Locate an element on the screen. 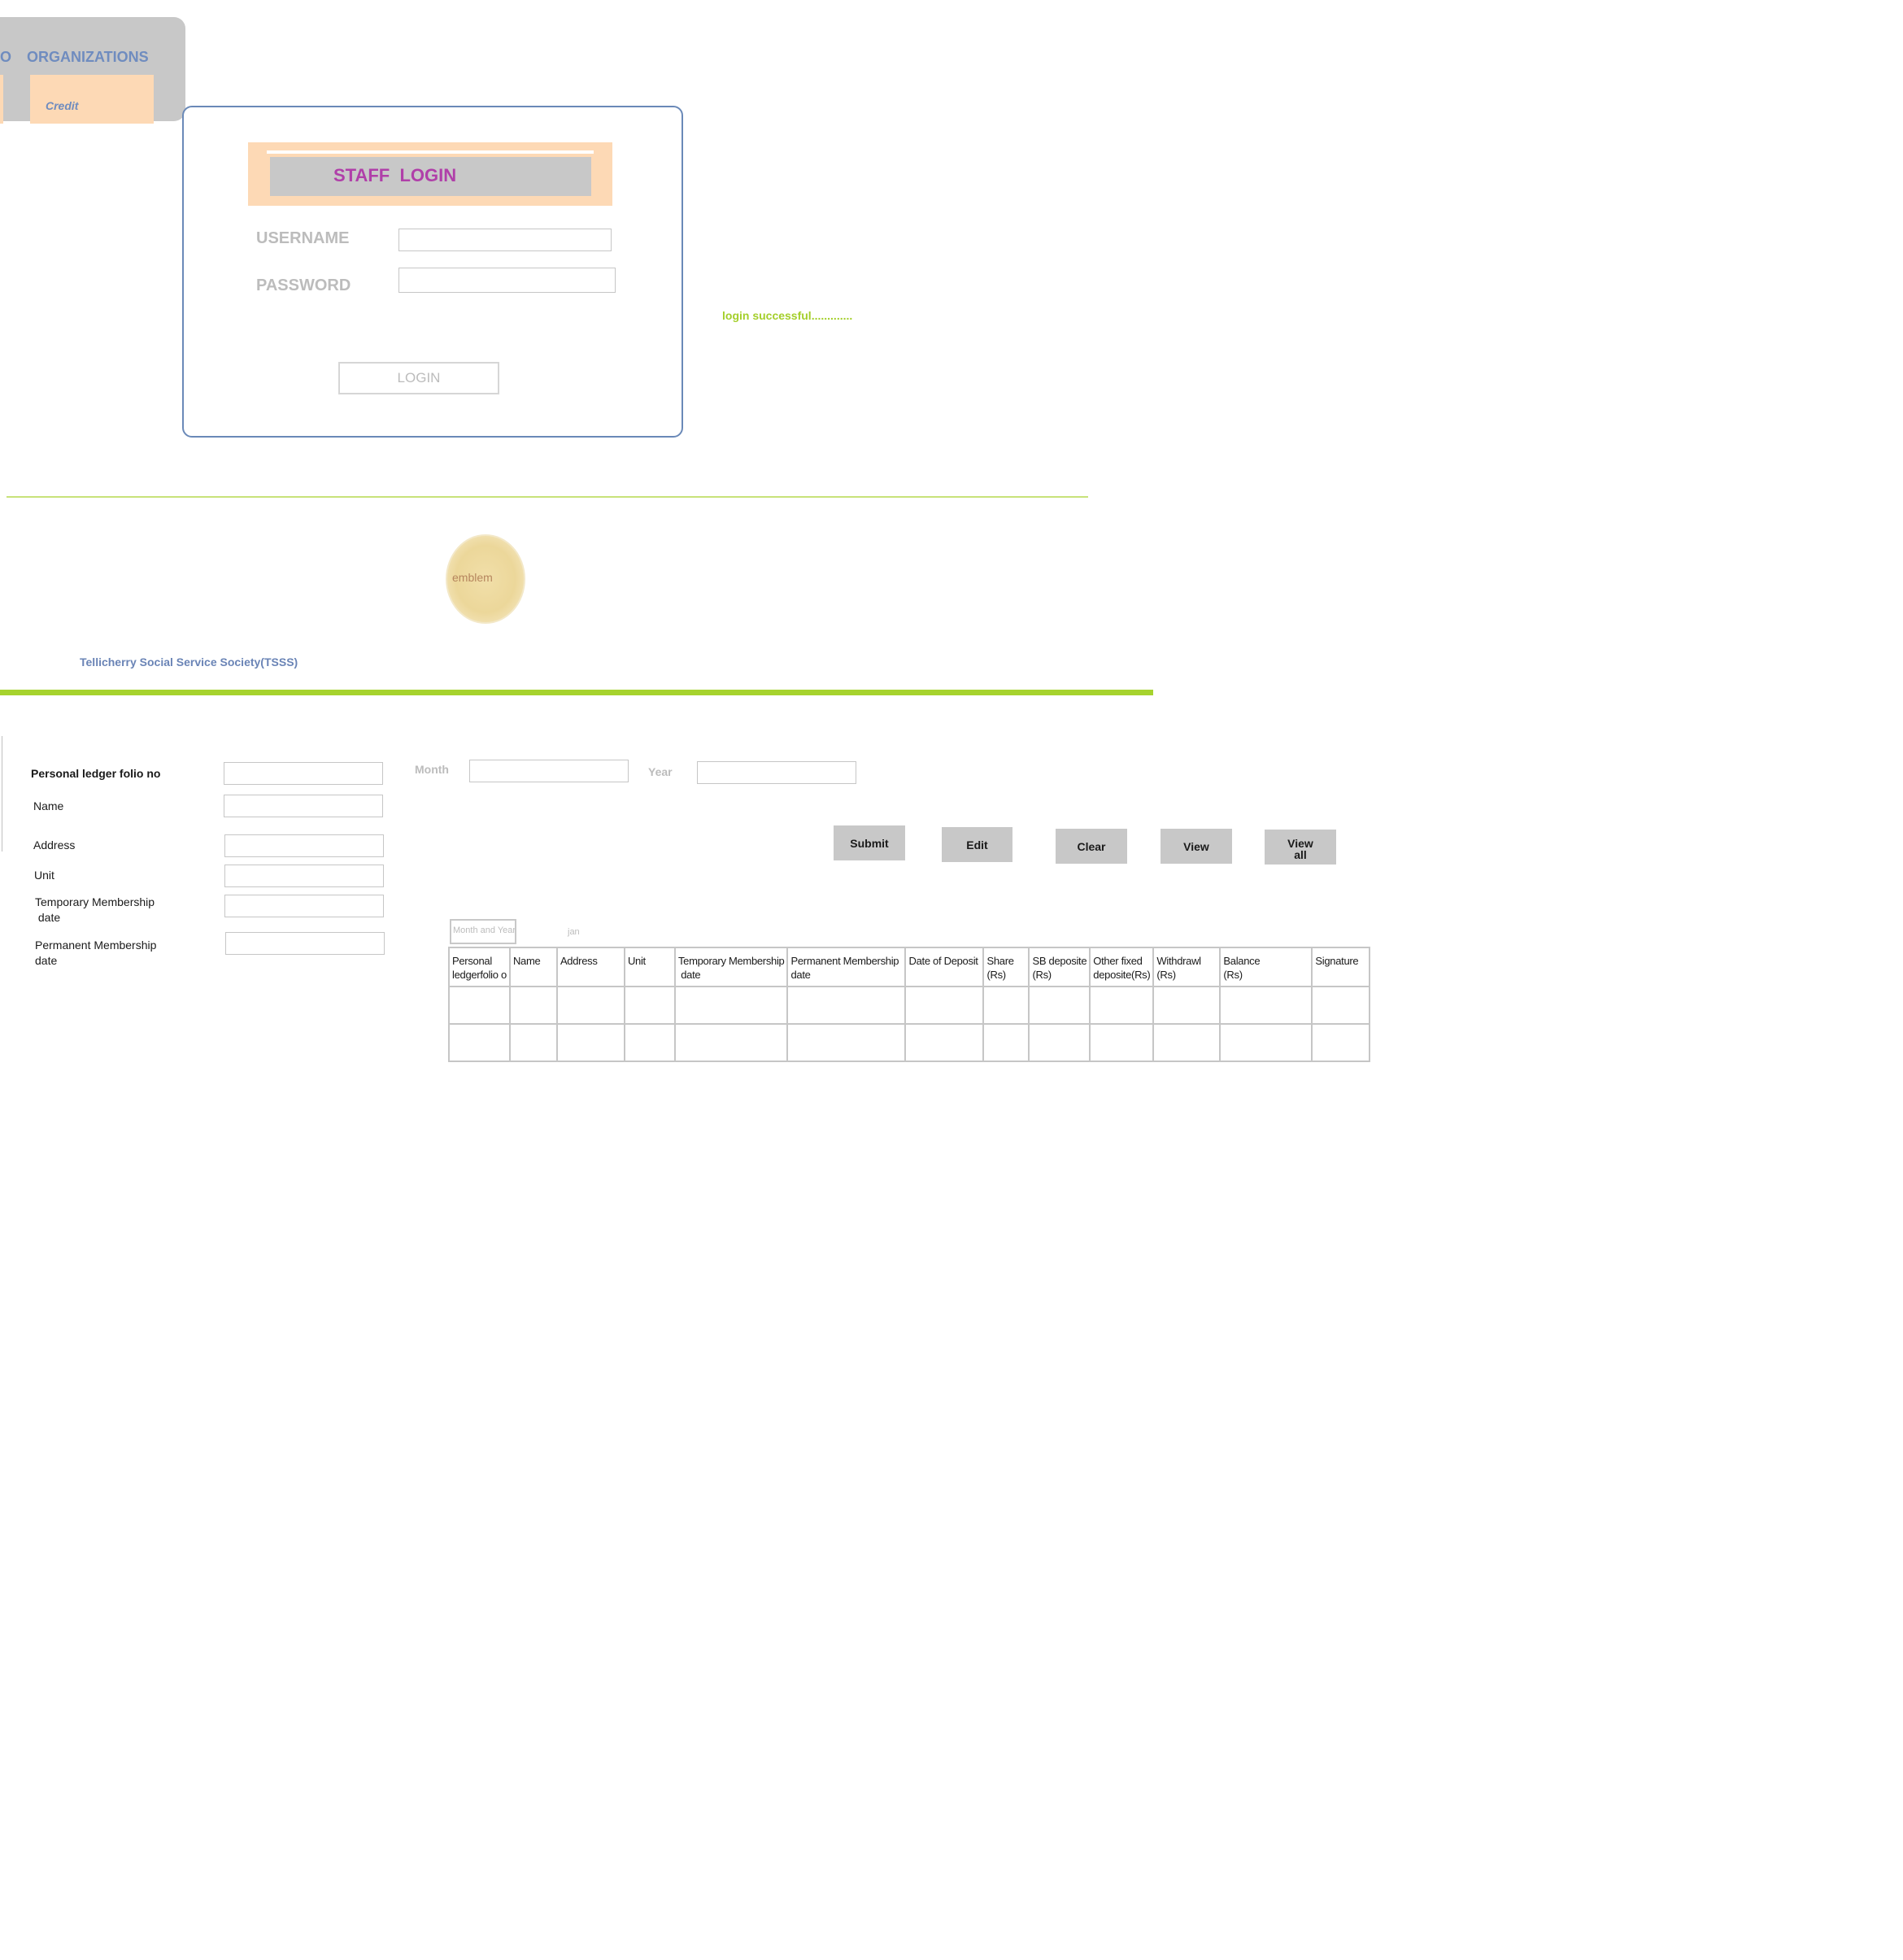  nav-item-partial: O is located at coordinates (6, 57).